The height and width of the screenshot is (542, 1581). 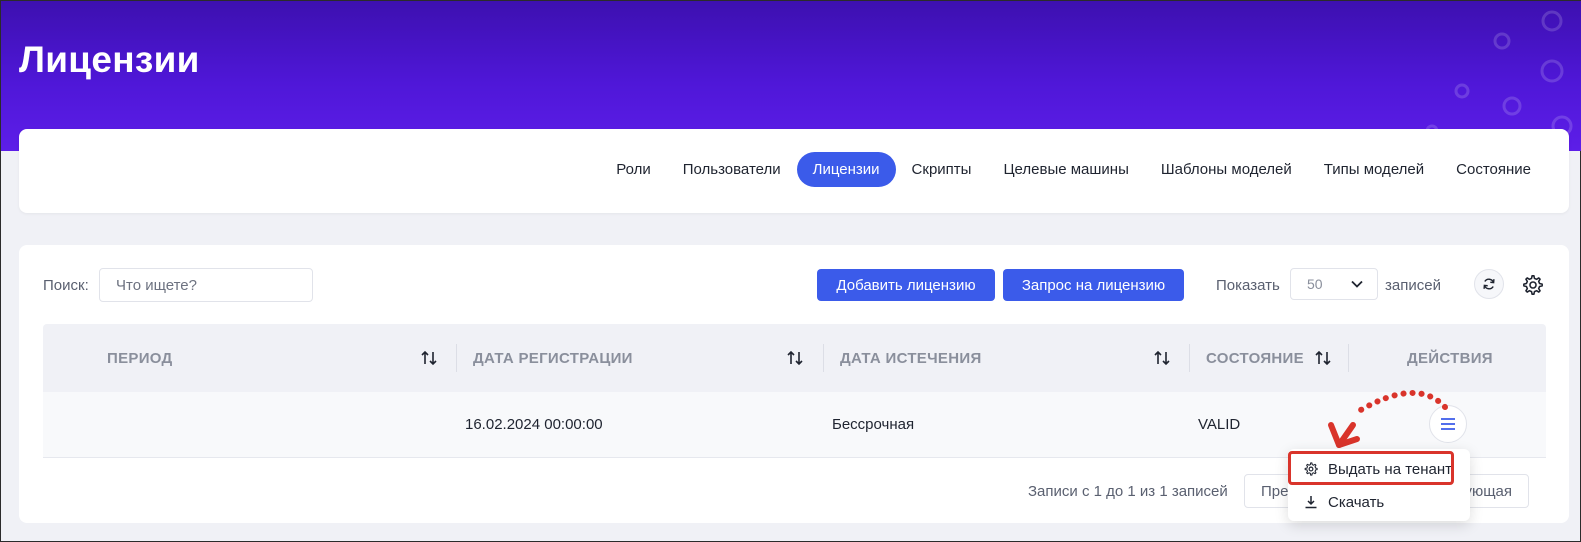 What do you see at coordinates (534, 424) in the screenshot?
I see `cell-registration-date: 16.02.2024 00:00:00` at bounding box center [534, 424].